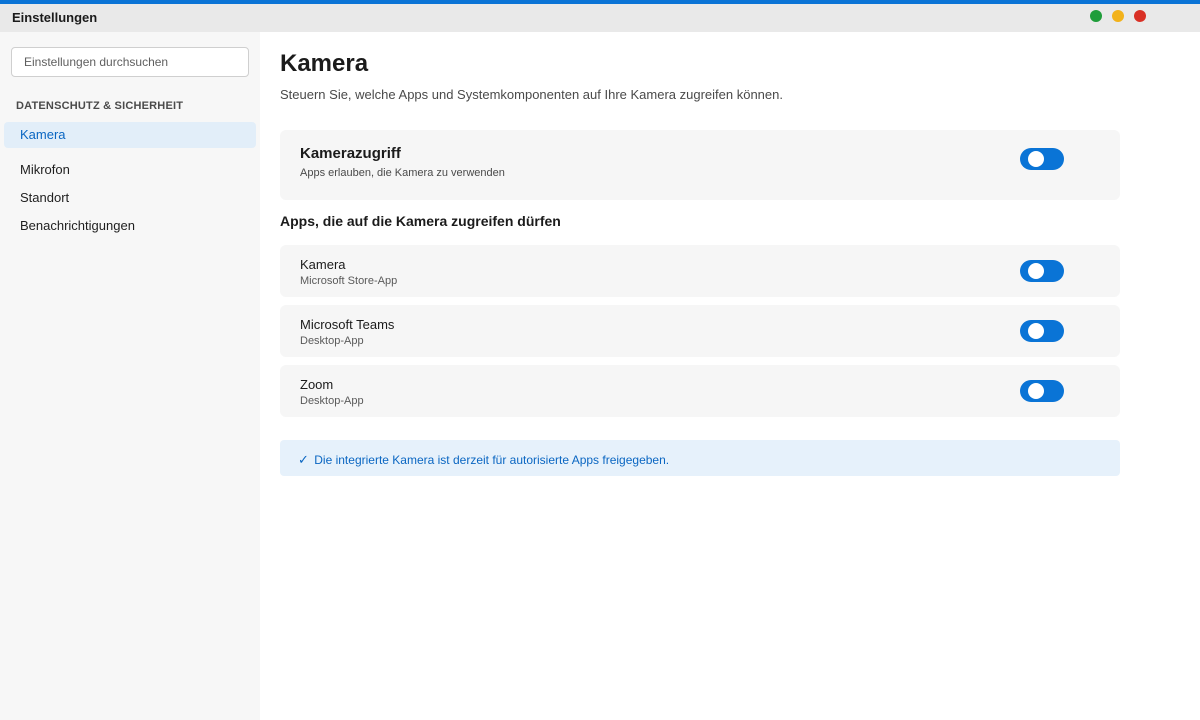 This screenshot has width=1200, height=720. I want to click on sidebar-item-benachrichtigungen: Benachrichtigungen, so click(130, 226).